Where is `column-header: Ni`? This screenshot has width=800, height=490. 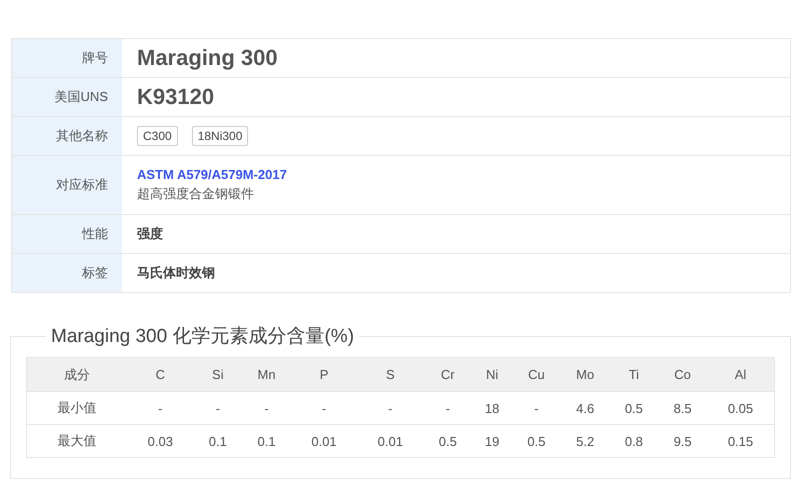 column-header: Ni is located at coordinates (492, 375).